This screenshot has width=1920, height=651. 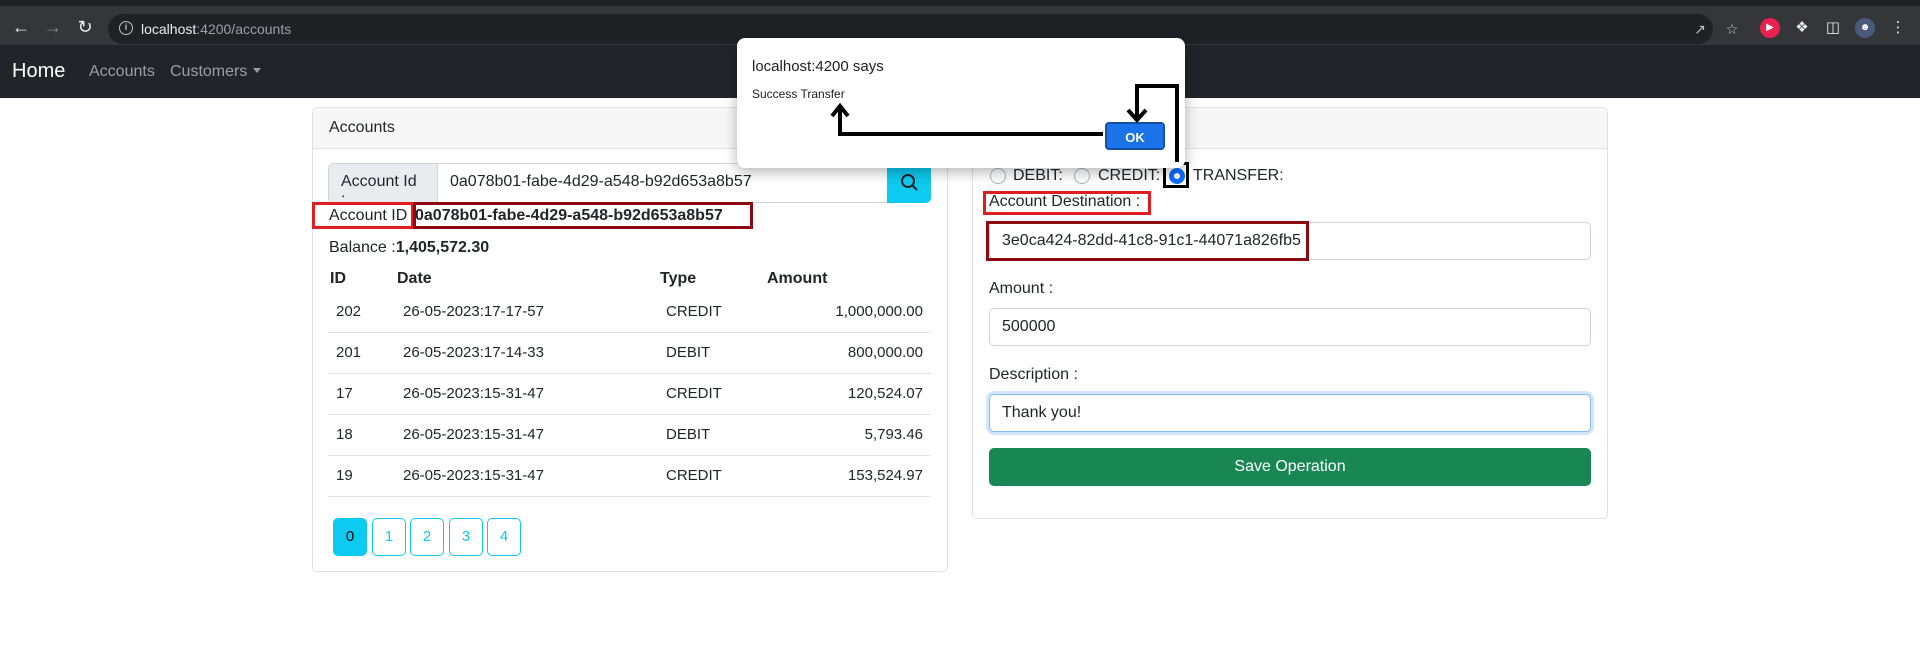 What do you see at coordinates (798, 94) in the screenshot?
I see `dialog-message: Success Transfer` at bounding box center [798, 94].